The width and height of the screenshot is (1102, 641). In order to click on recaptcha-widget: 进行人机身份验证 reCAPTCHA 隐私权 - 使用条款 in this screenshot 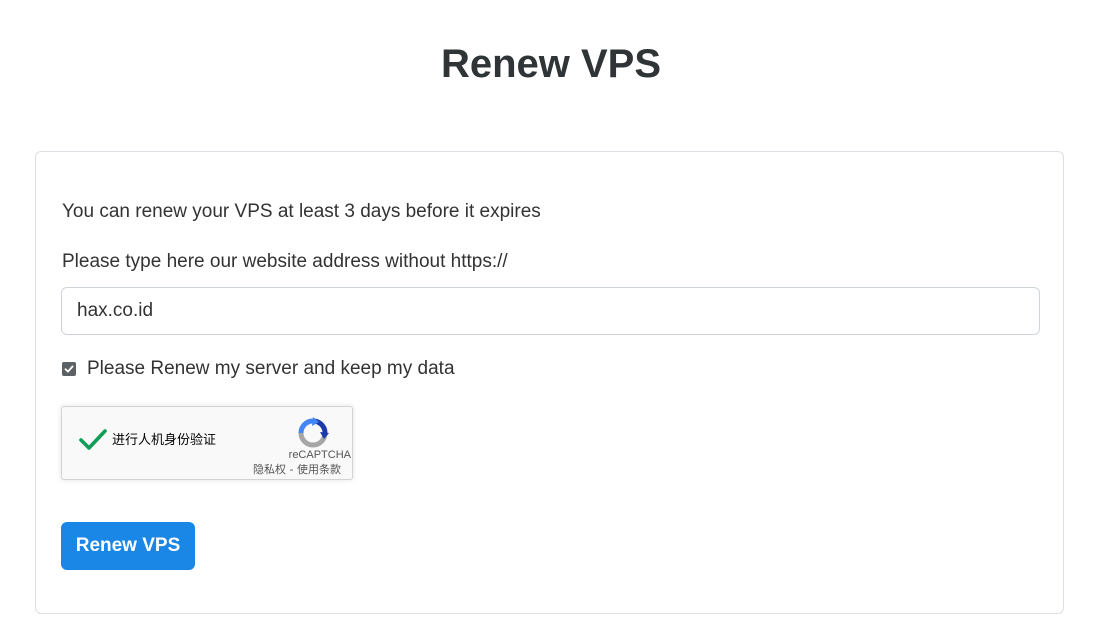, I will do `click(207, 443)`.